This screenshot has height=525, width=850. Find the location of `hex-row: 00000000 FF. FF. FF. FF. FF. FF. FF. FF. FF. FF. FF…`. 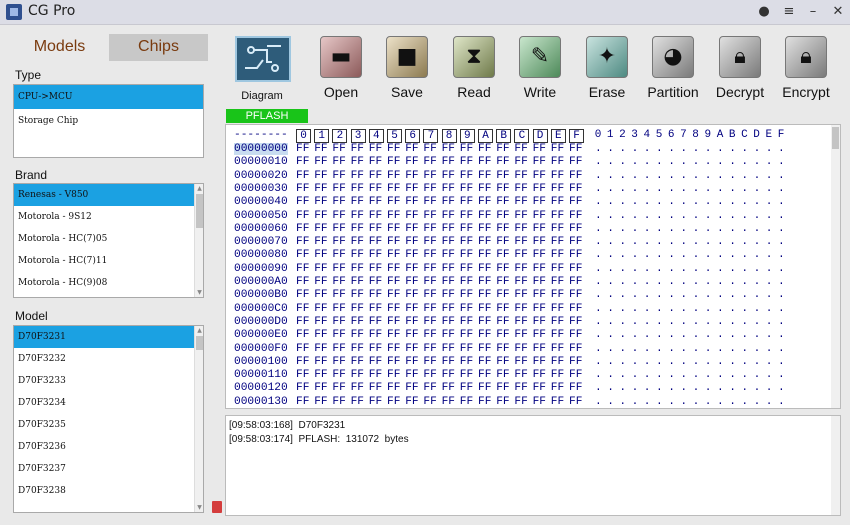

hex-row: 00000000 FF. FF. FF. FF. FF. FF. FF. FF. FF. FF. FF… is located at coordinates (528, 149).